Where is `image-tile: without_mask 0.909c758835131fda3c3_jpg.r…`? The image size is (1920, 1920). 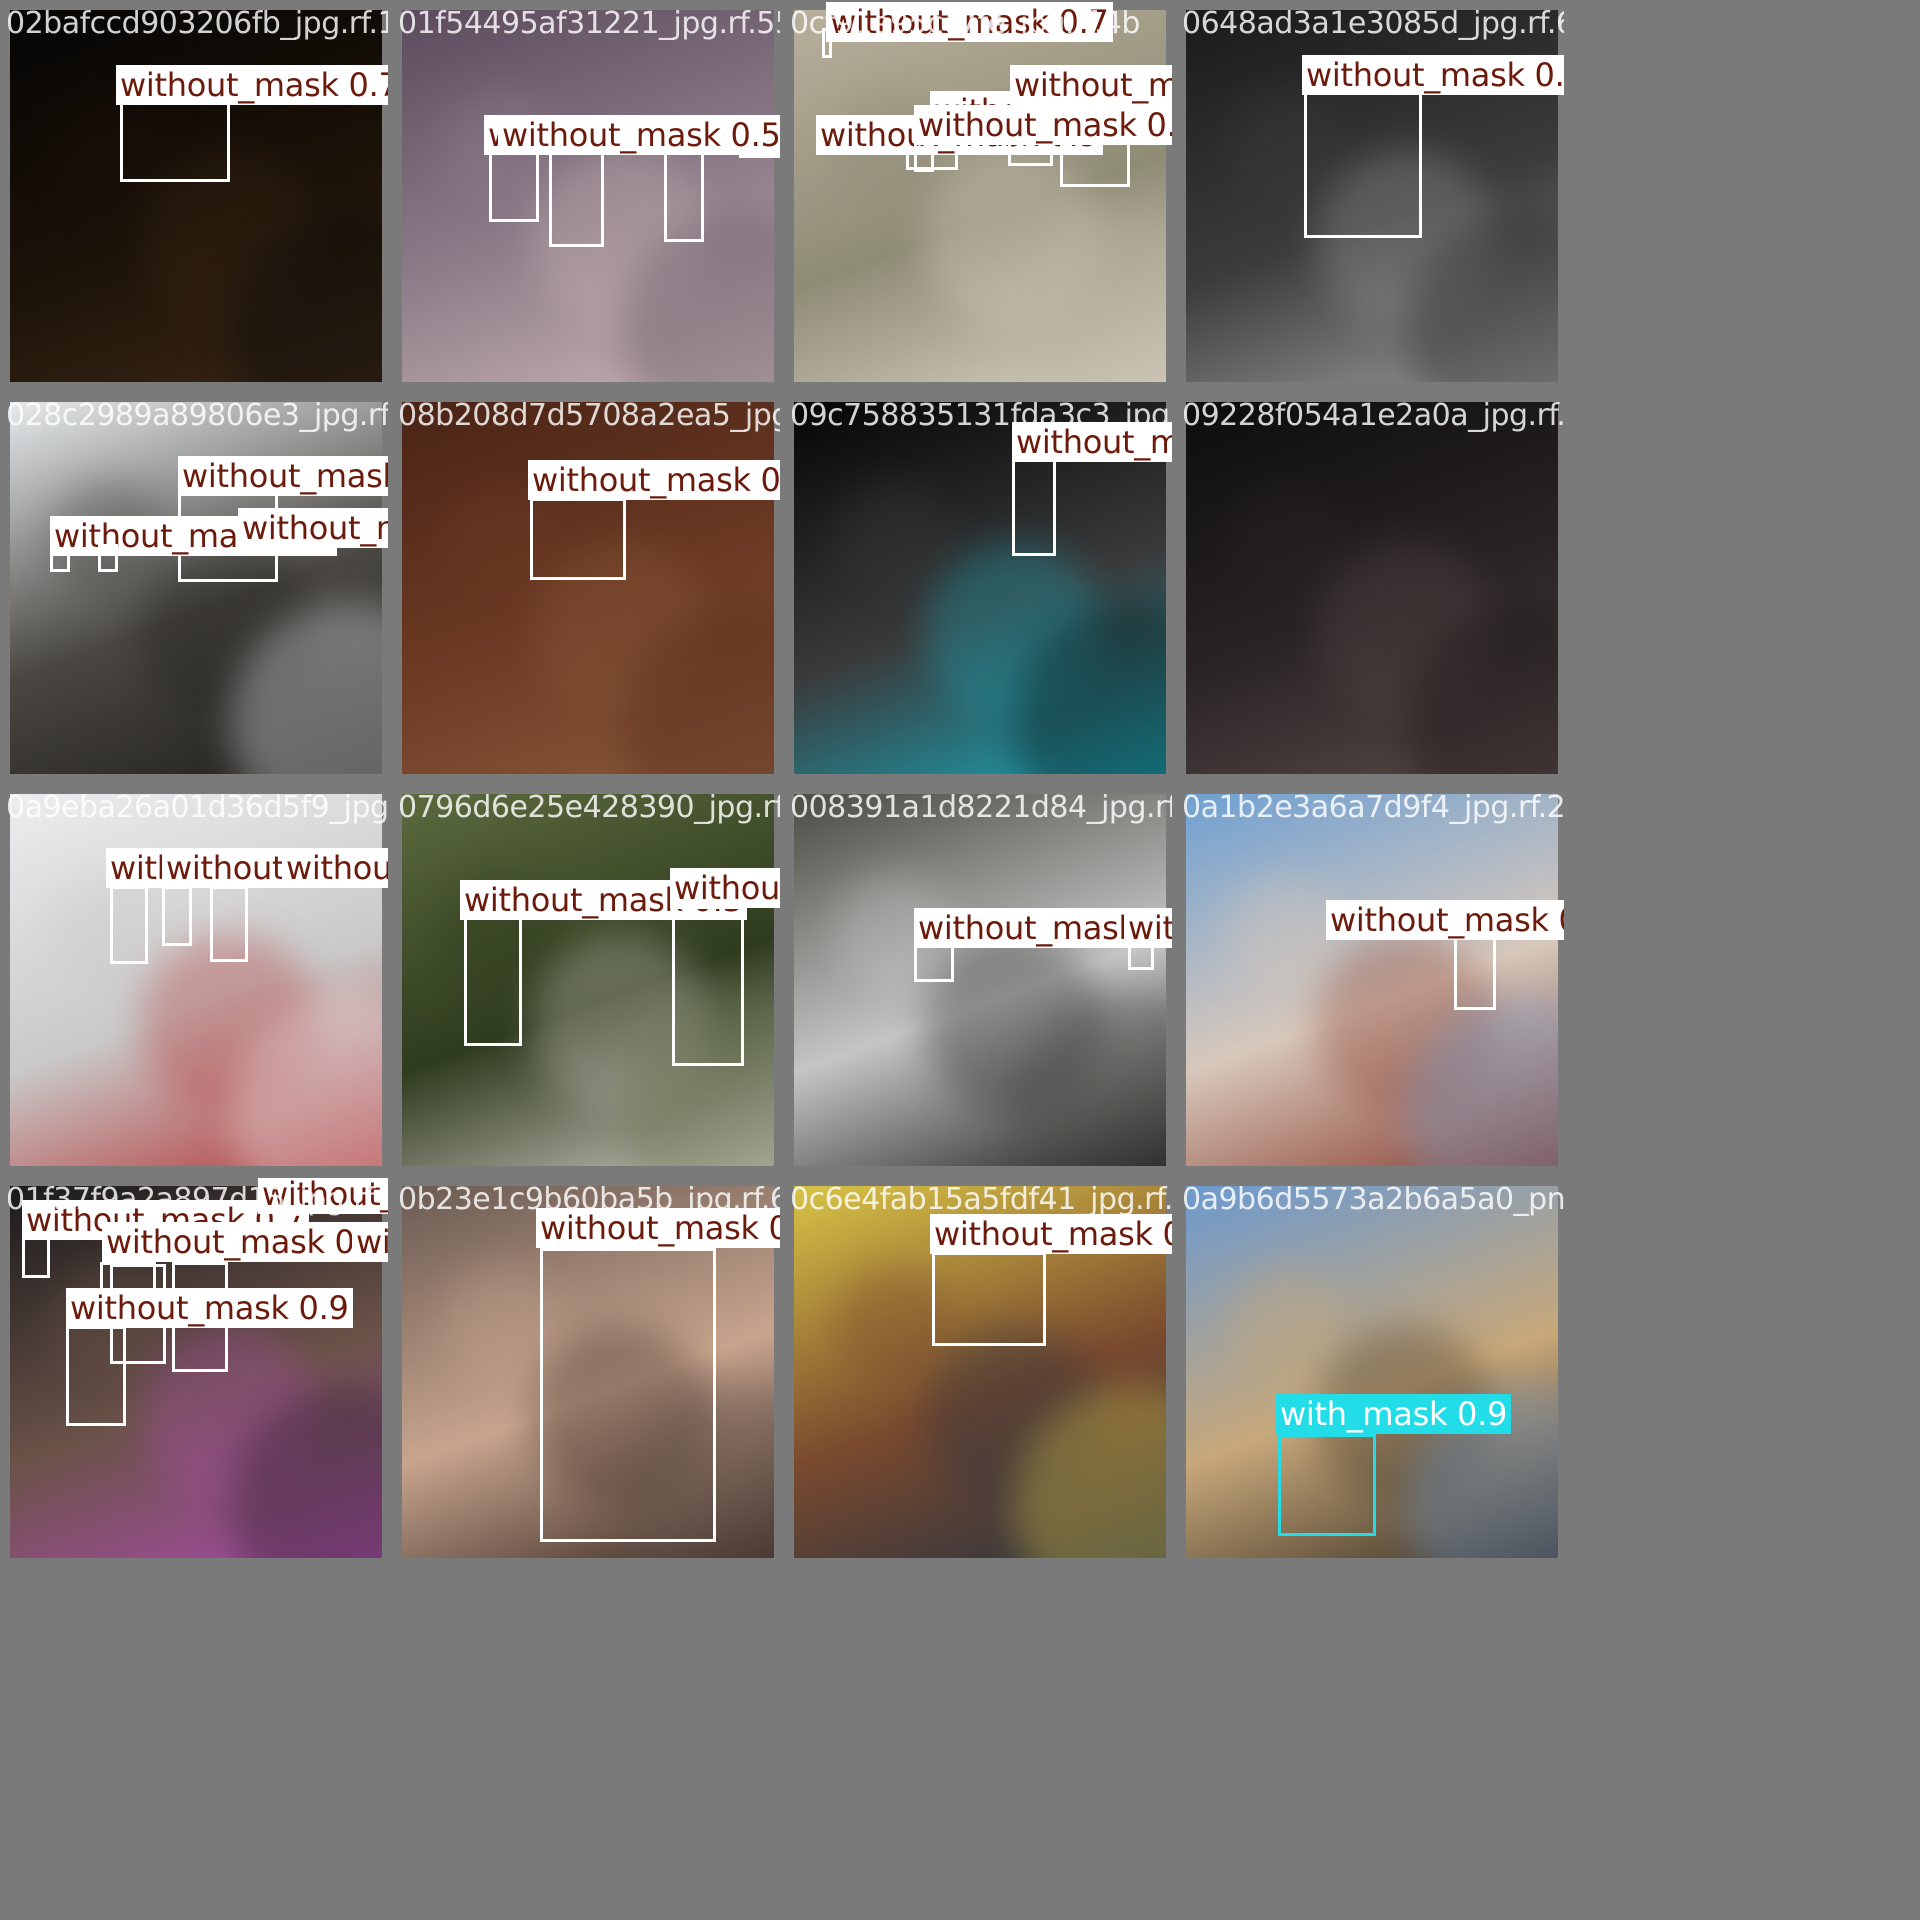
image-tile: without_mask 0.909c758835131fda3c3_jpg.r… is located at coordinates (979, 587).